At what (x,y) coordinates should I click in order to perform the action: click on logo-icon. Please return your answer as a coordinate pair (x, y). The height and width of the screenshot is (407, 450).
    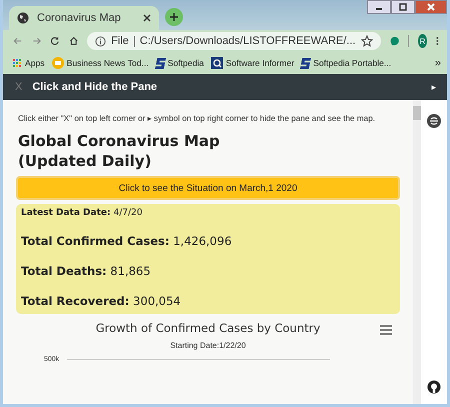
    Looking at the image, I should click on (434, 121).